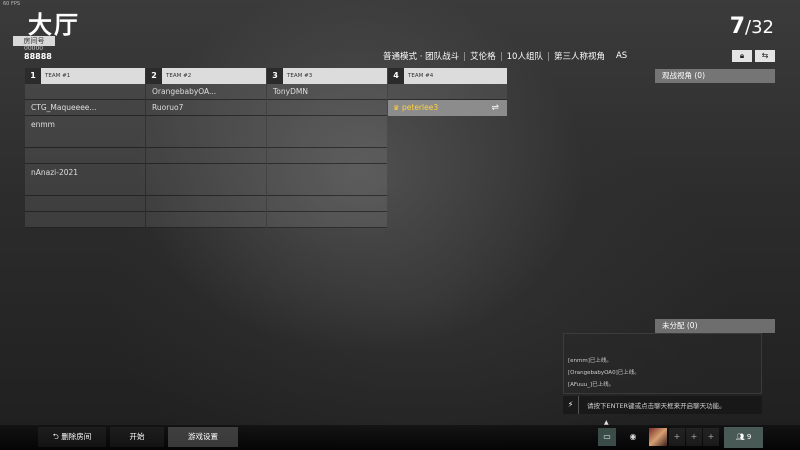 This screenshot has width=800, height=450. What do you see at coordinates (396, 76) in the screenshot?
I see `team-4-number: 4` at bounding box center [396, 76].